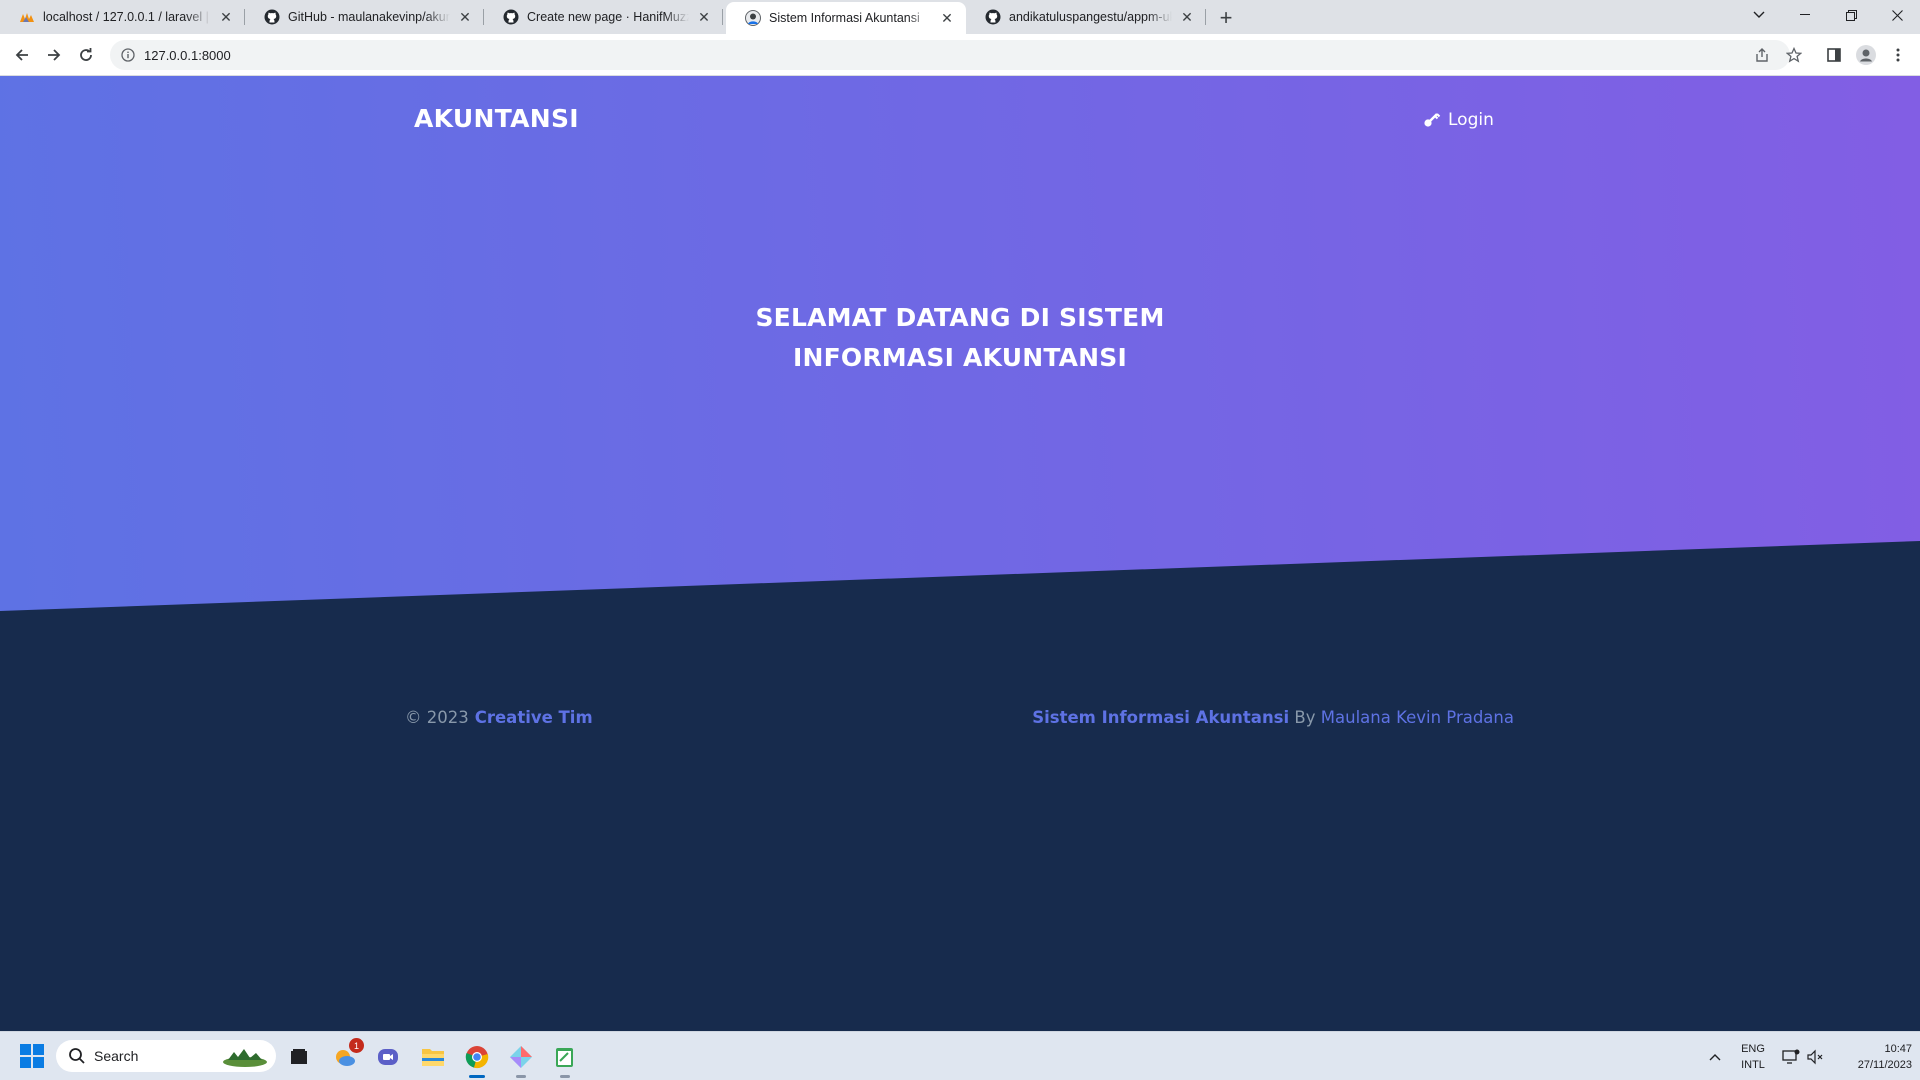 The image size is (1920, 1080). Describe the element at coordinates (22, 55) in the screenshot. I see `back-arrow-icon` at that location.